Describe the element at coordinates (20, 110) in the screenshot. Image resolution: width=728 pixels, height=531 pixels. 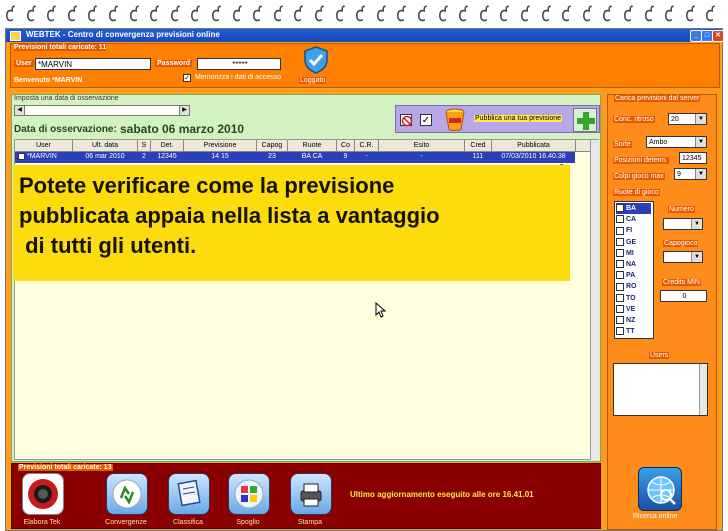
I see `scroll-left-icon: ◀` at that location.